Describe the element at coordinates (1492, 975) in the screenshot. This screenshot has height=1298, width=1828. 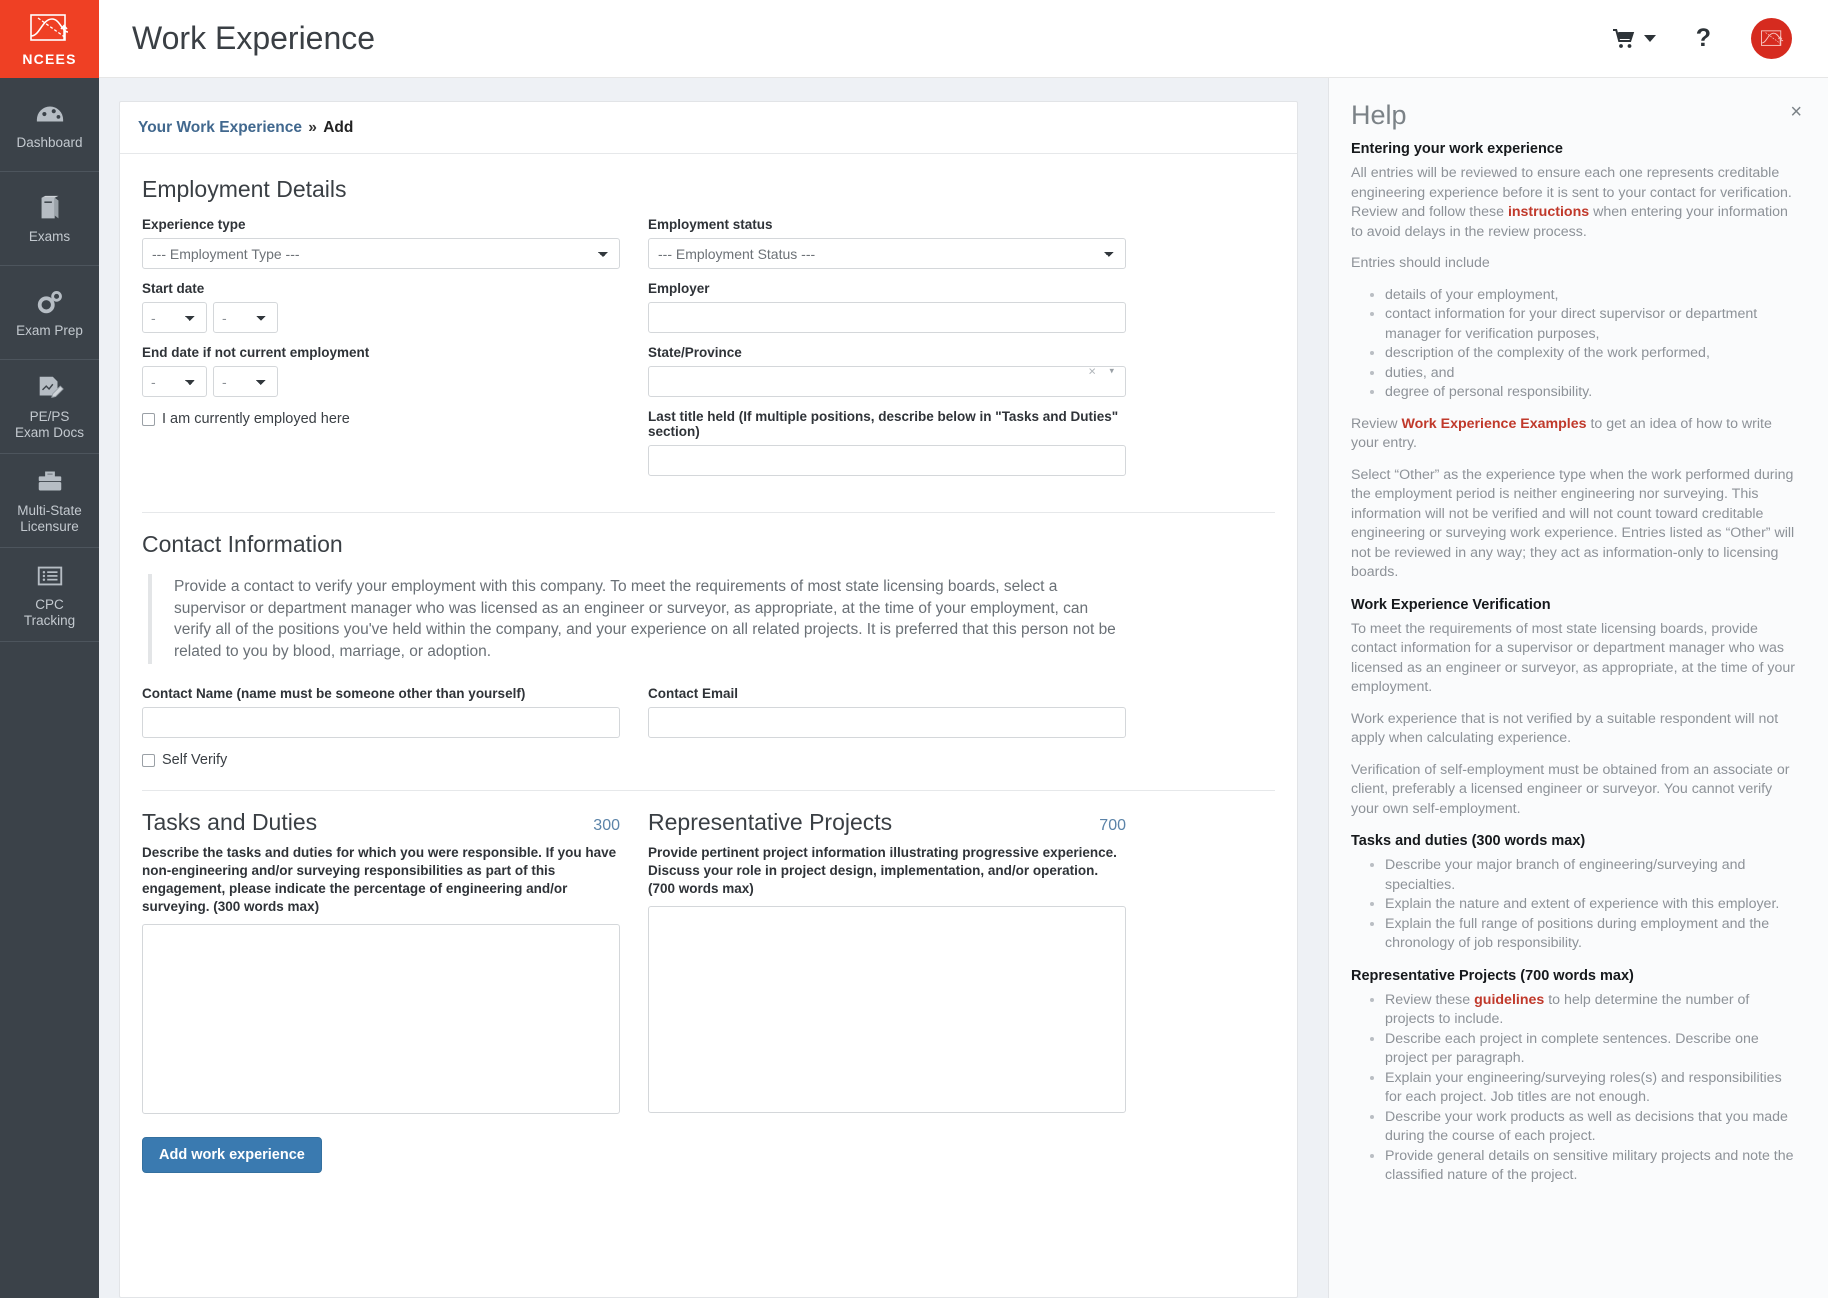
I see `help-heading-representative-projects: Representative Projects (700 words max)` at that location.